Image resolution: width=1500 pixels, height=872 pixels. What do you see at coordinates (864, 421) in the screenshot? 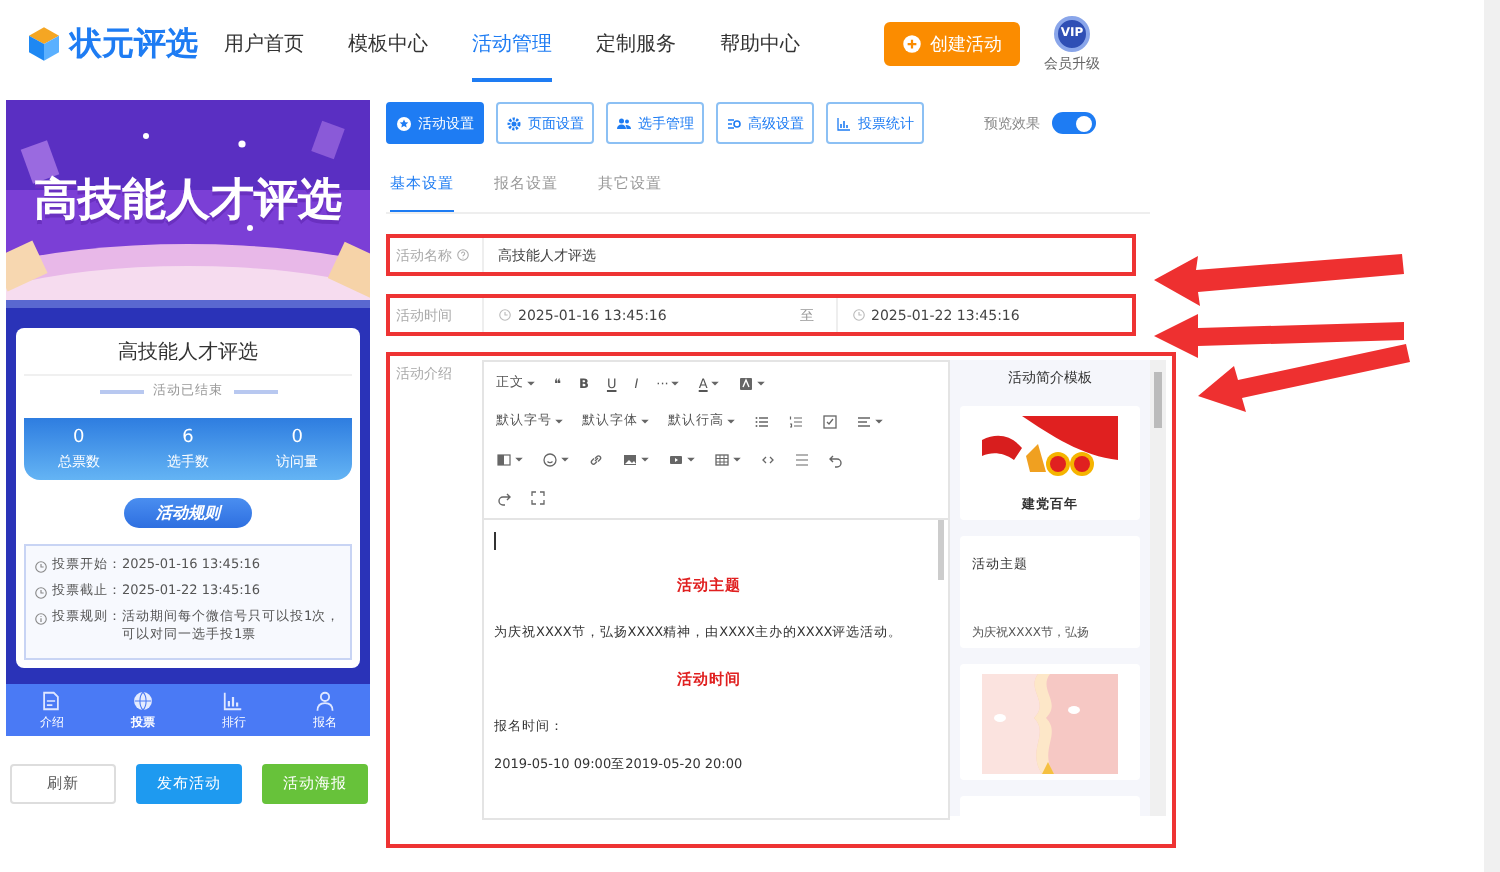
I see `align-icon` at bounding box center [864, 421].